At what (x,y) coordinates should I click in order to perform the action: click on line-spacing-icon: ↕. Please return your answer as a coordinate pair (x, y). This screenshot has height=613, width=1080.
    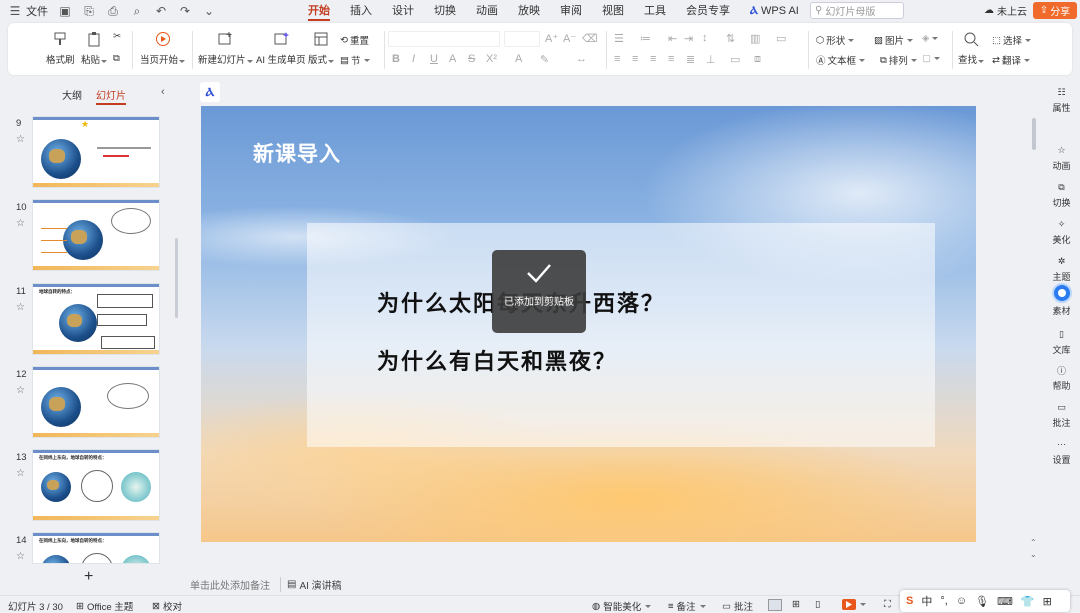
    Looking at the image, I should click on (705, 38).